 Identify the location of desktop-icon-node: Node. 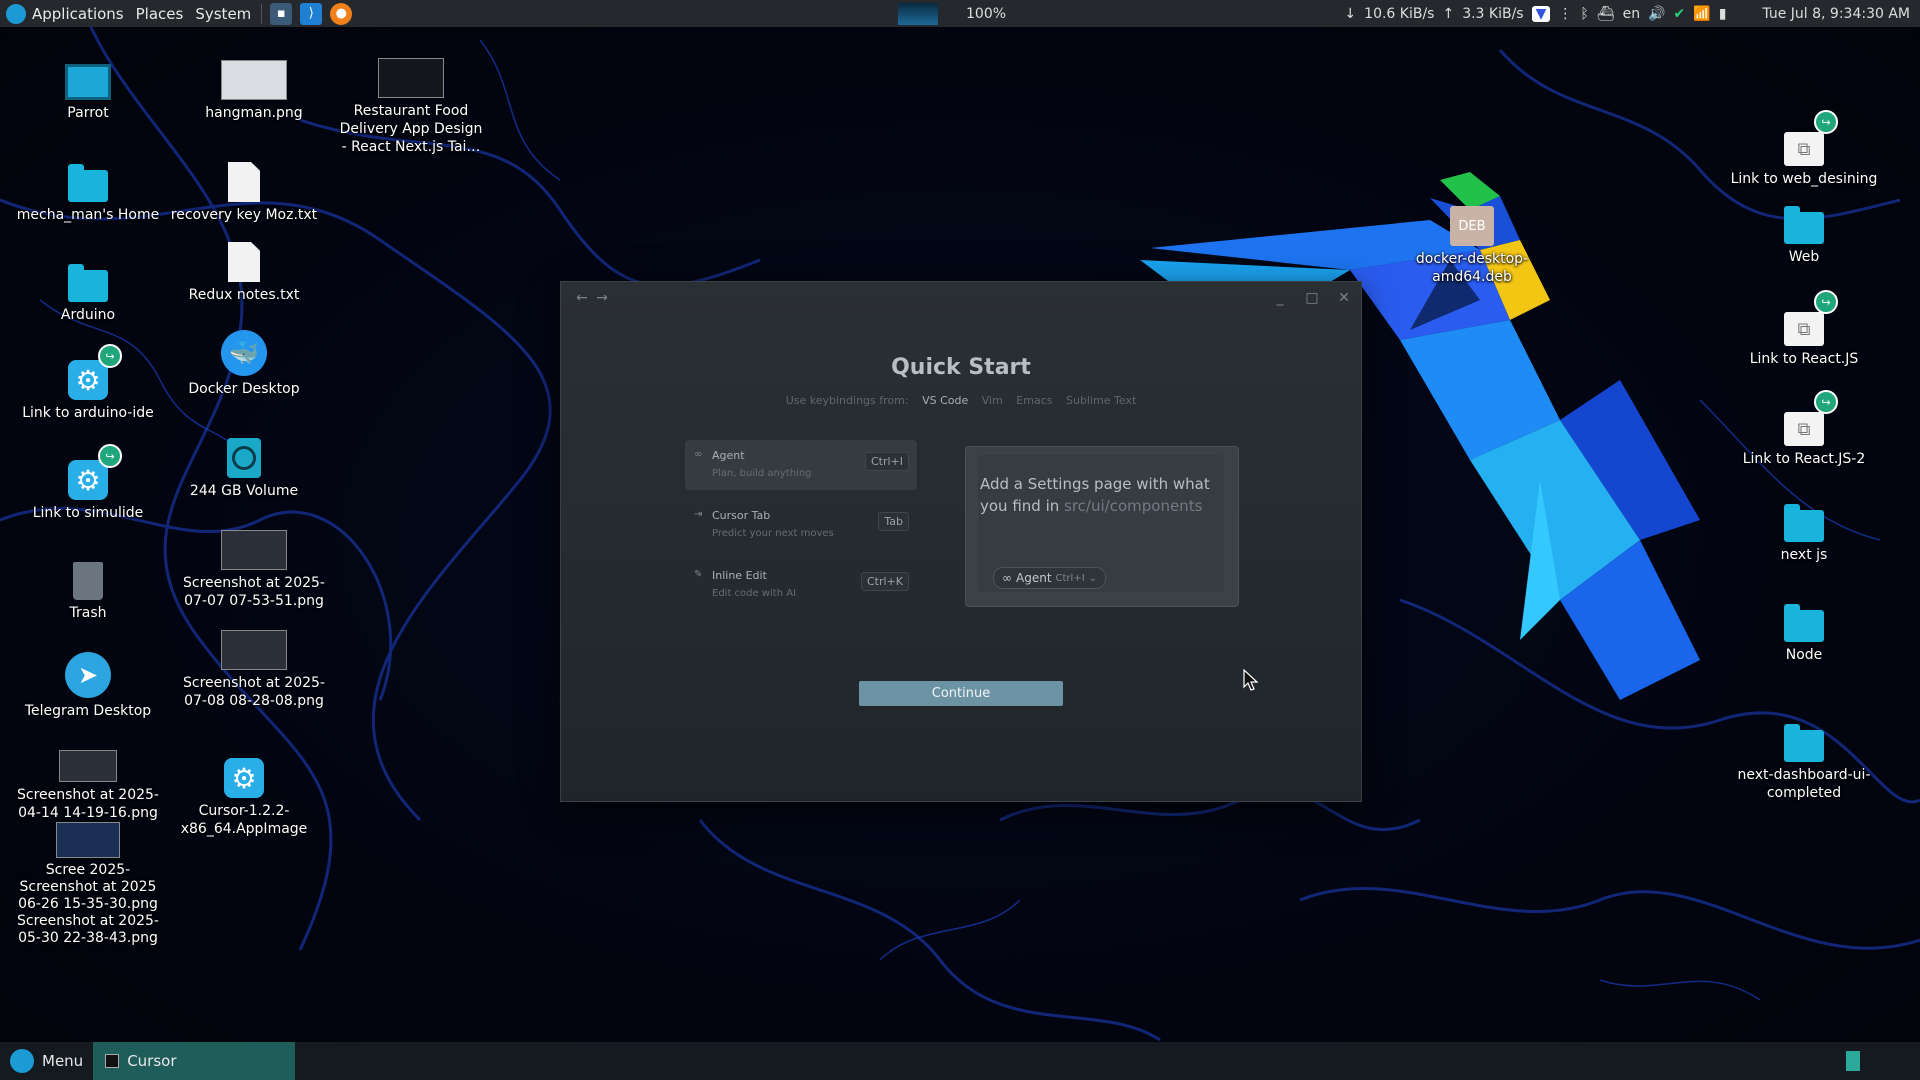
(1804, 628).